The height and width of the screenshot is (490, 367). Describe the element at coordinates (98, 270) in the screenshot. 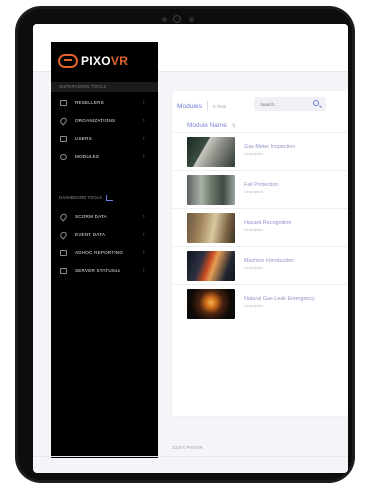

I see `sidebar-item-label: SERVER STATUSxx` at that location.